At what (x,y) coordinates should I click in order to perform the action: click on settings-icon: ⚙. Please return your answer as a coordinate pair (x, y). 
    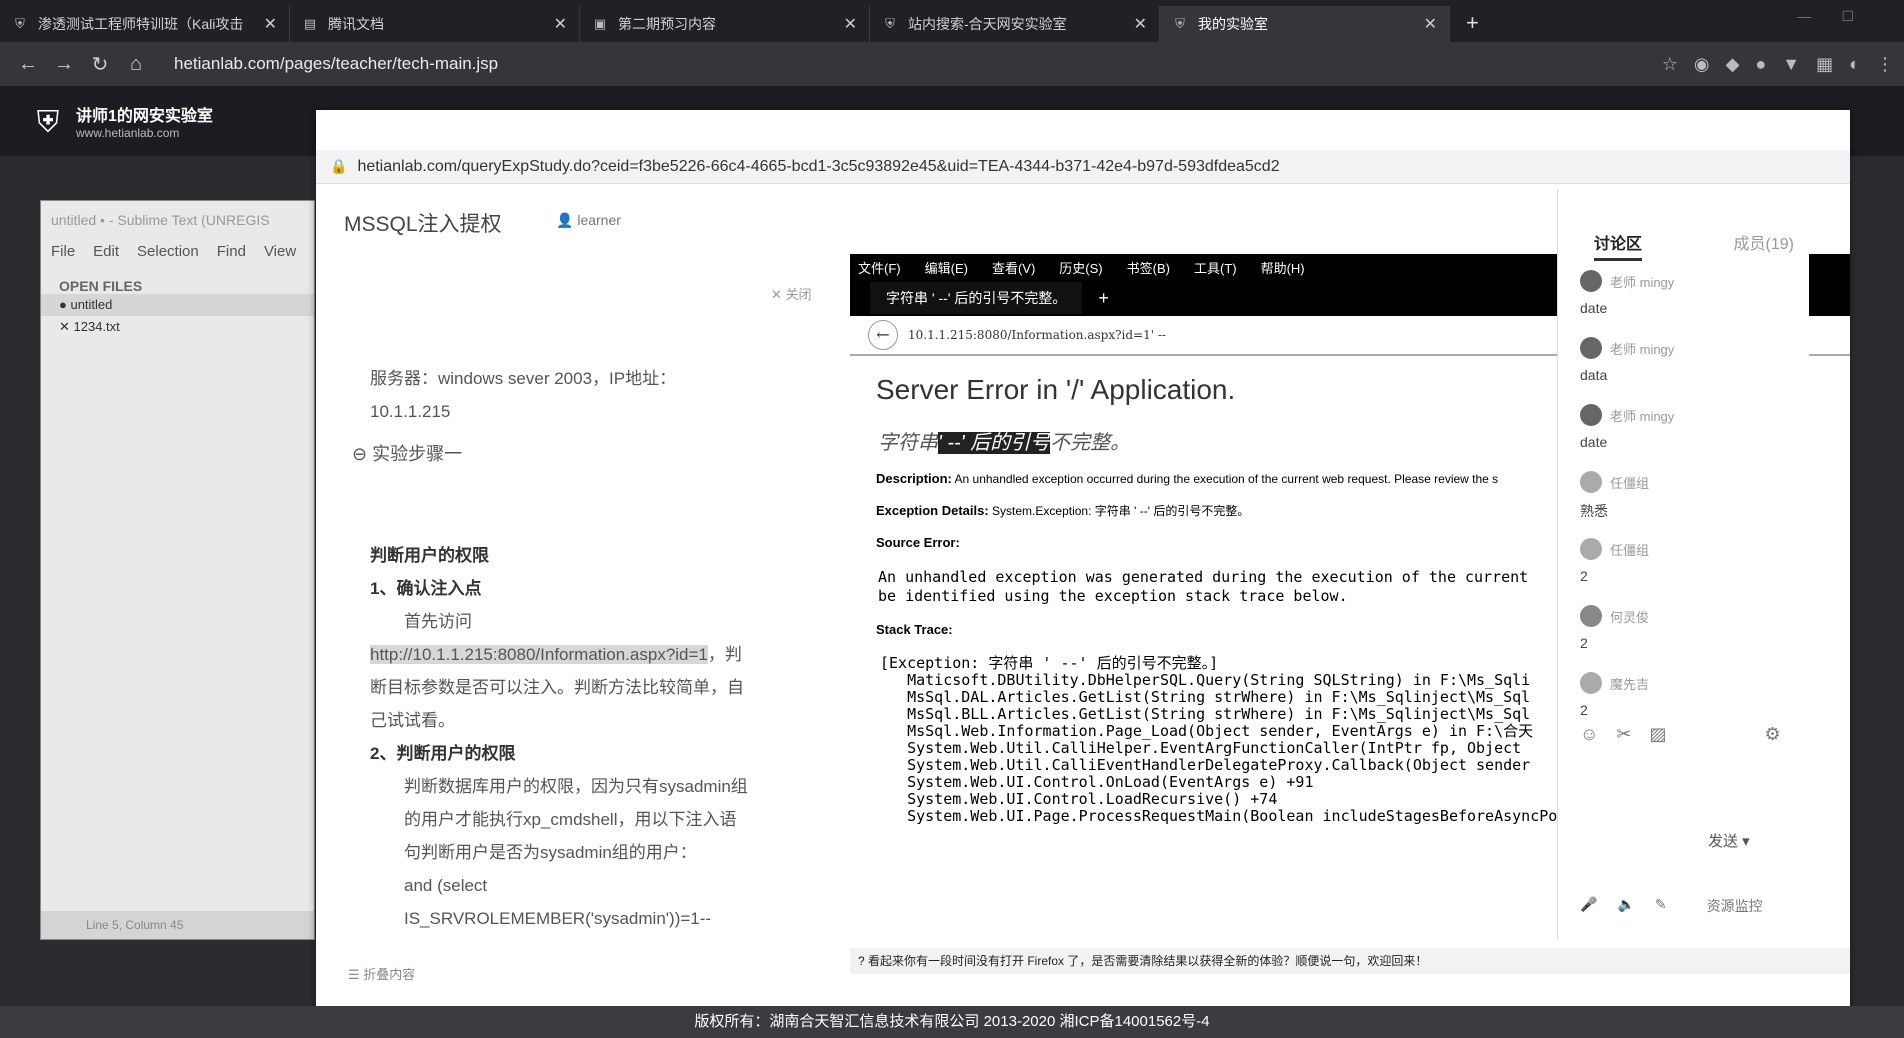
    Looking at the image, I should click on (1773, 734).